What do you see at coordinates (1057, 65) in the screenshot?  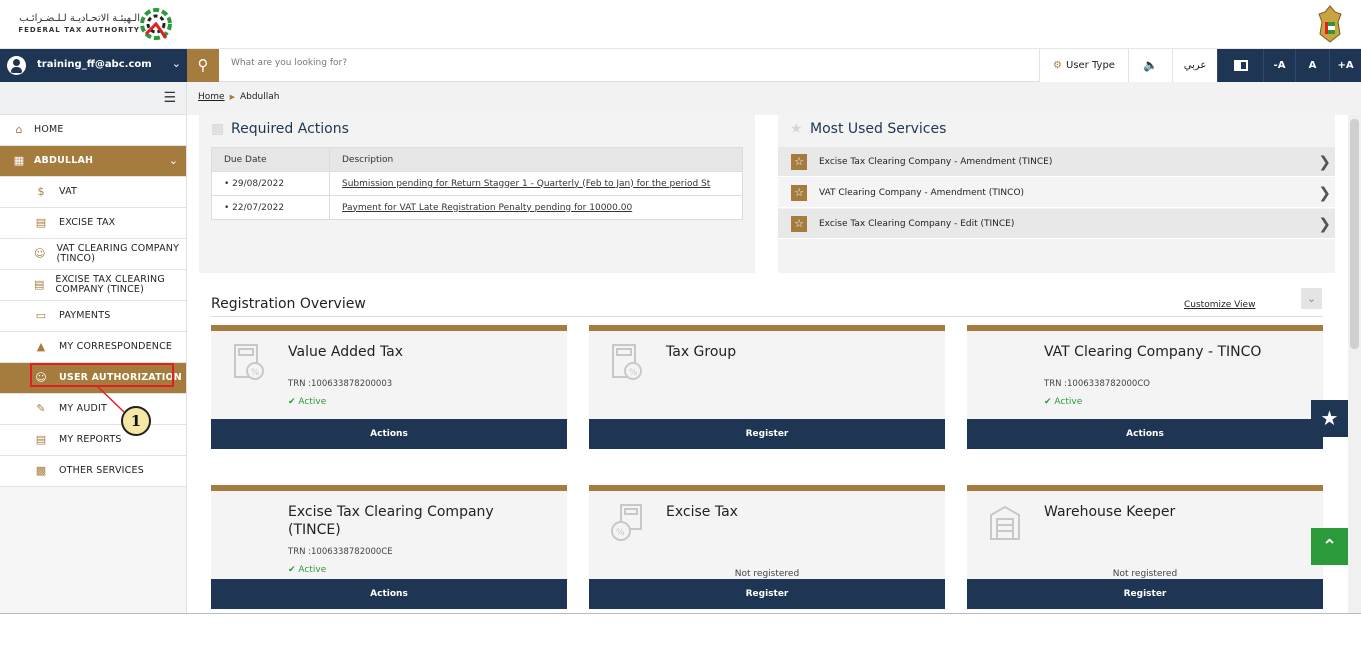 I see `gear-icon: ⚙` at bounding box center [1057, 65].